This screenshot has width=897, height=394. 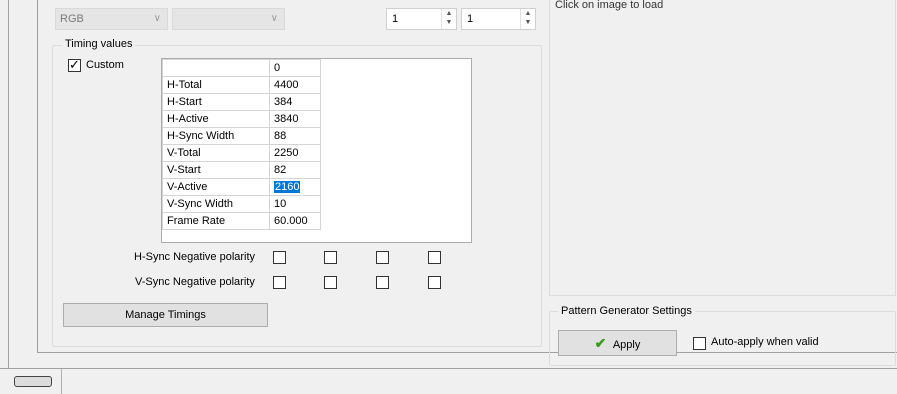 I want to click on manage-timings-button: Manage Timings, so click(x=165, y=315).